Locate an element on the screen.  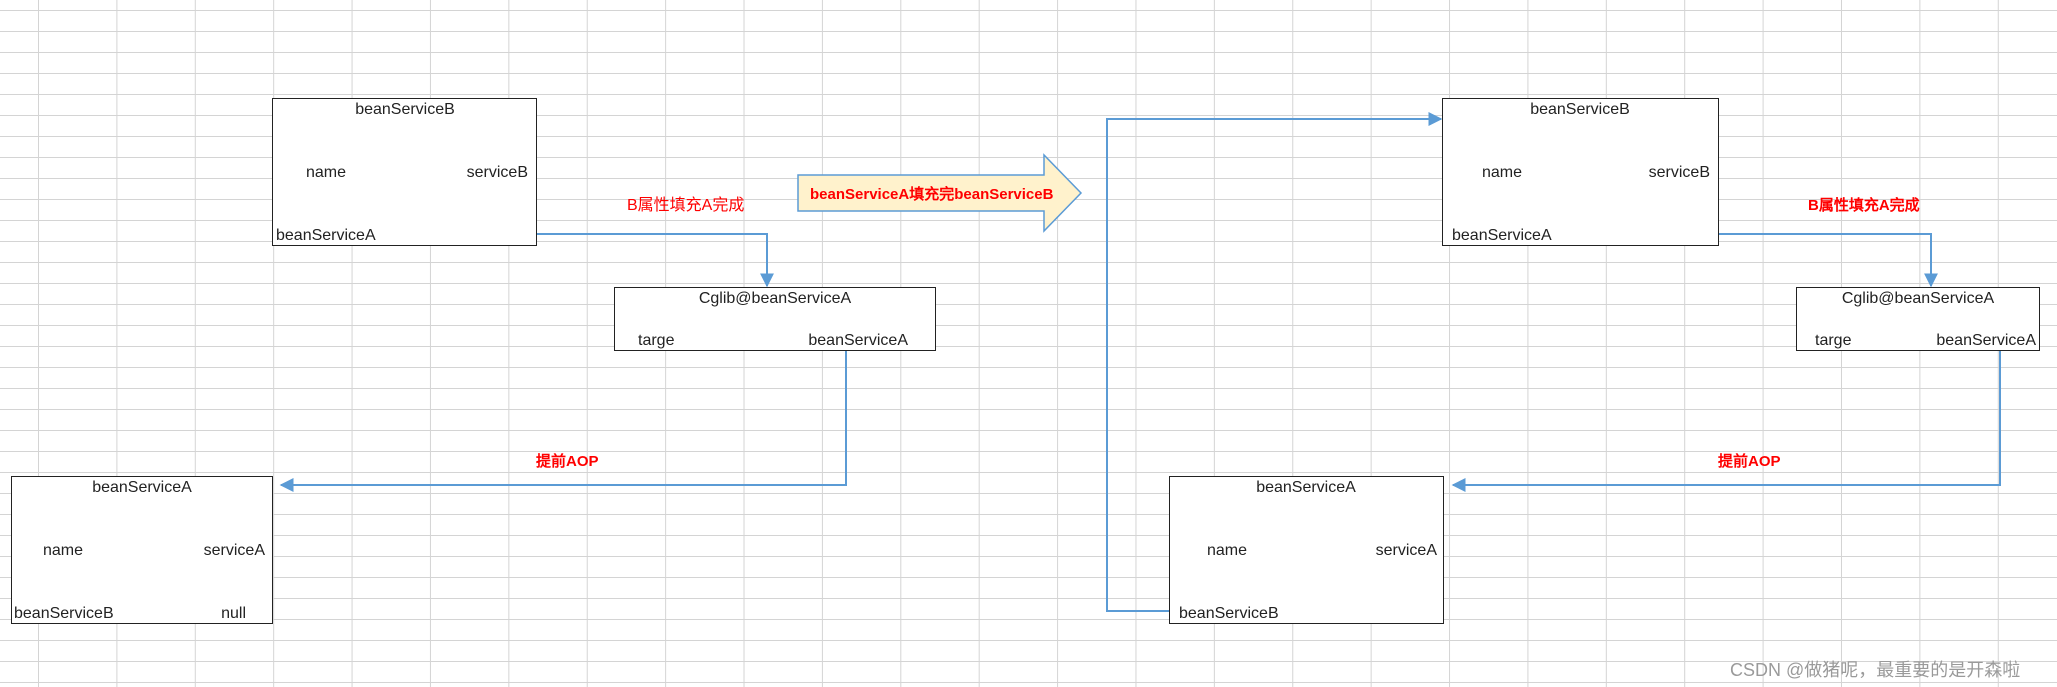
left-bean-service-a-name-label: name is located at coordinates (63, 550).